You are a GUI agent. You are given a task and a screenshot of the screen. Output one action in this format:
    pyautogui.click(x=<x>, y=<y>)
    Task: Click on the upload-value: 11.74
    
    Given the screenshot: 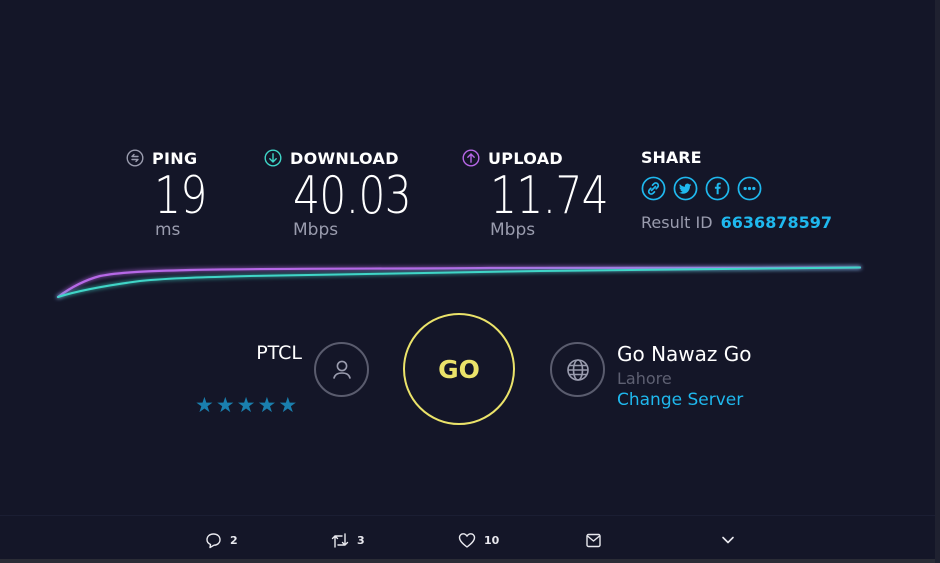 What is the action you would take?
    pyautogui.click(x=549, y=196)
    